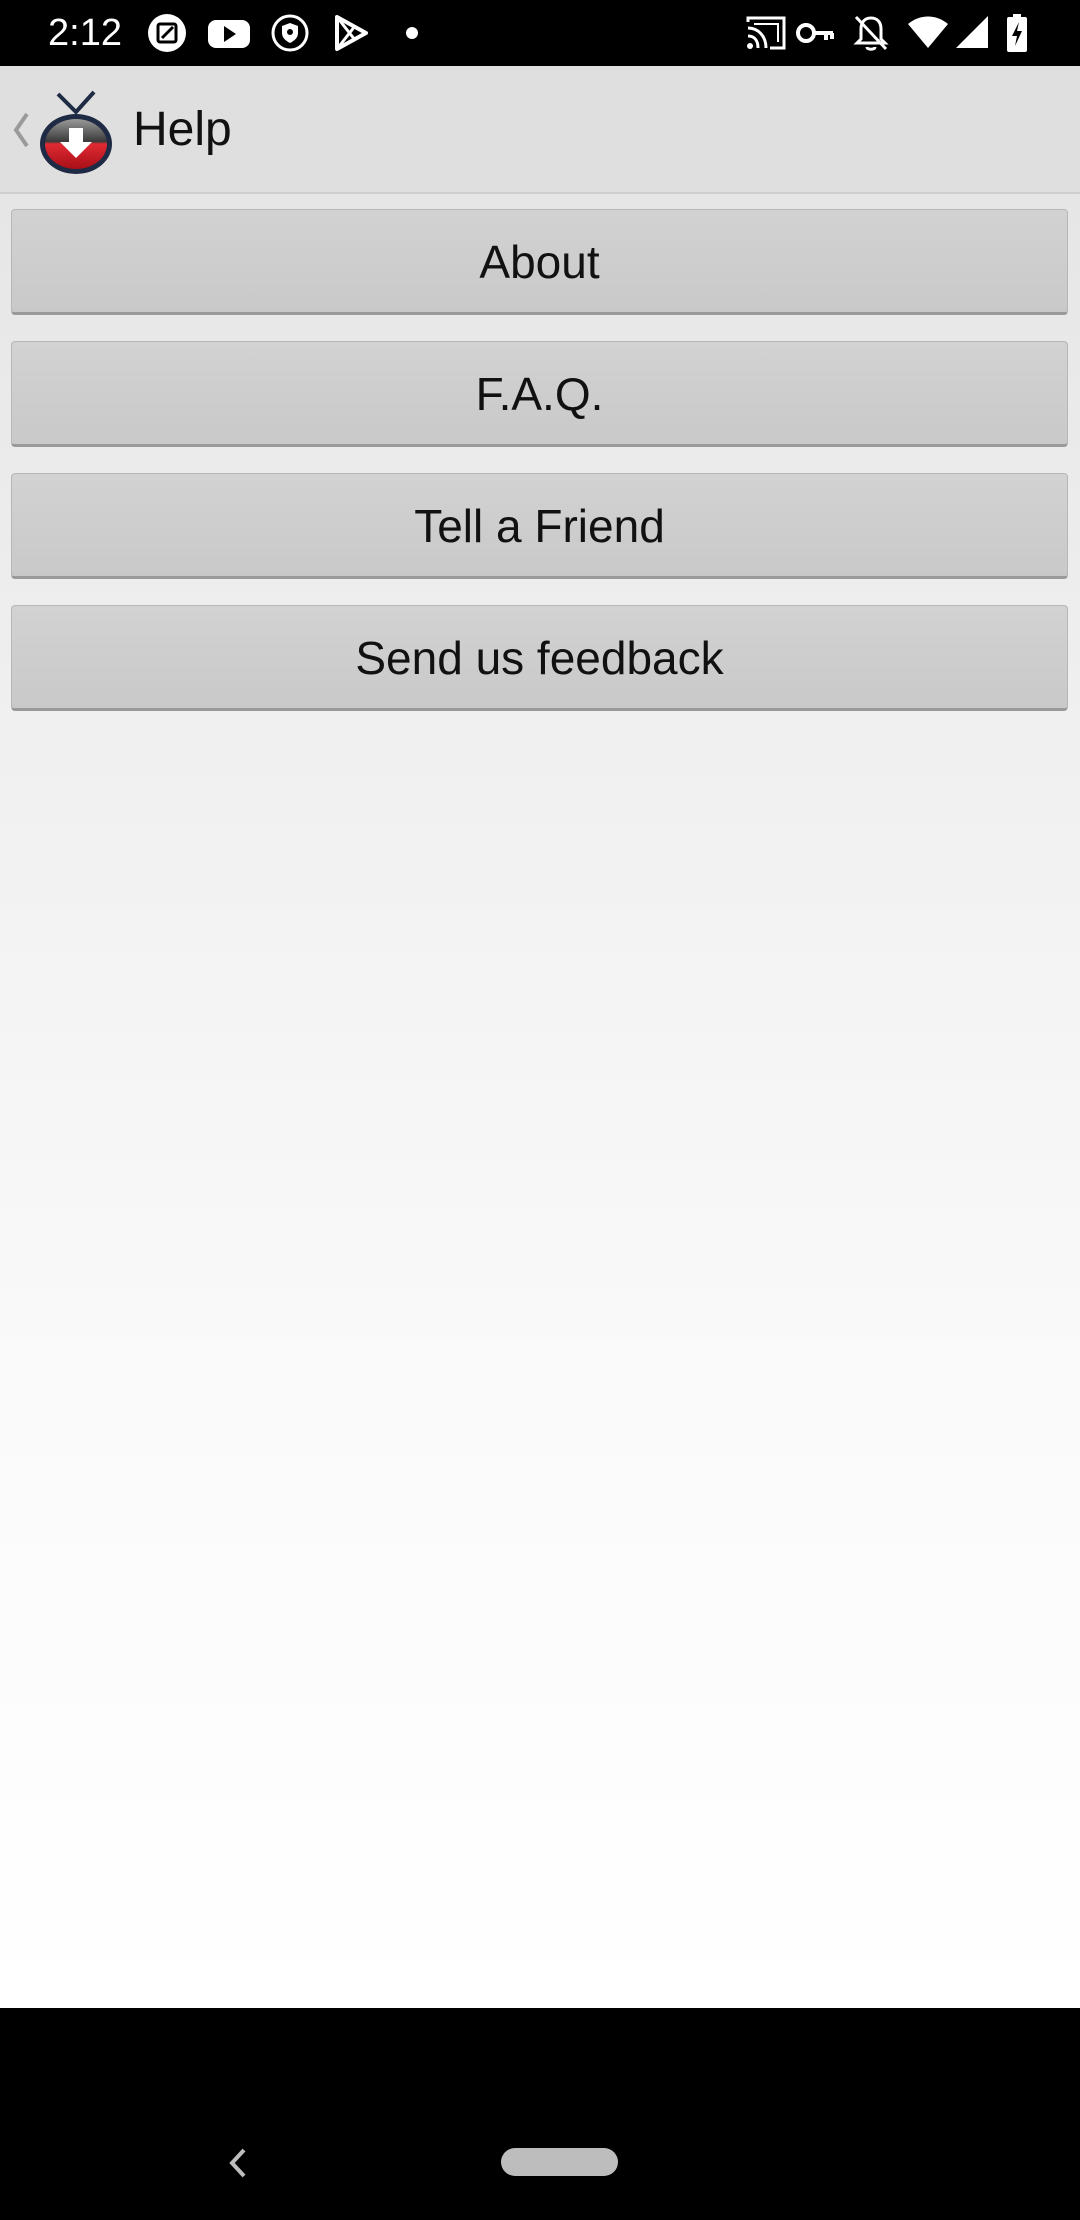 The height and width of the screenshot is (2220, 1080). I want to click on send-feedback-button: Send us feedback, so click(539, 658).